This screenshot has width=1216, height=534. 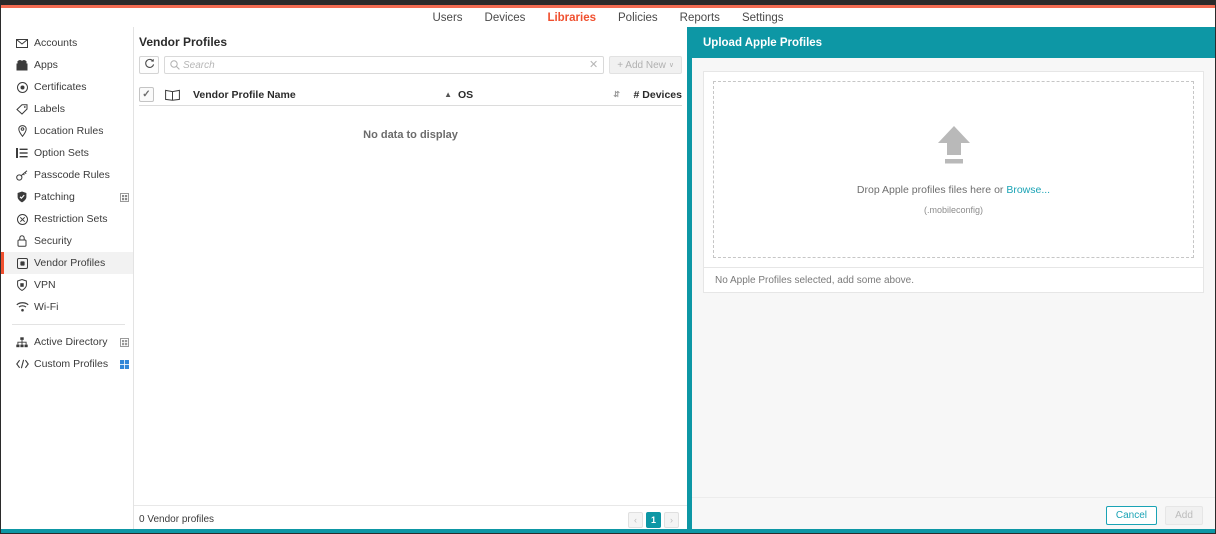 I want to click on sidebar-label-vpn: VPN, so click(x=45, y=285).